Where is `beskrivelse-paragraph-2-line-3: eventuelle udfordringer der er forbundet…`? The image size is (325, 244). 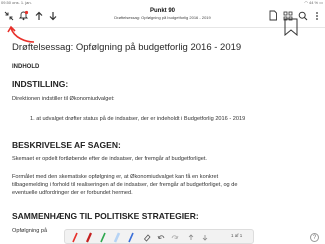
beskrivelse-paragraph-2-line-3: eventuelle udfordringer der er forbundet… is located at coordinates (72, 193).